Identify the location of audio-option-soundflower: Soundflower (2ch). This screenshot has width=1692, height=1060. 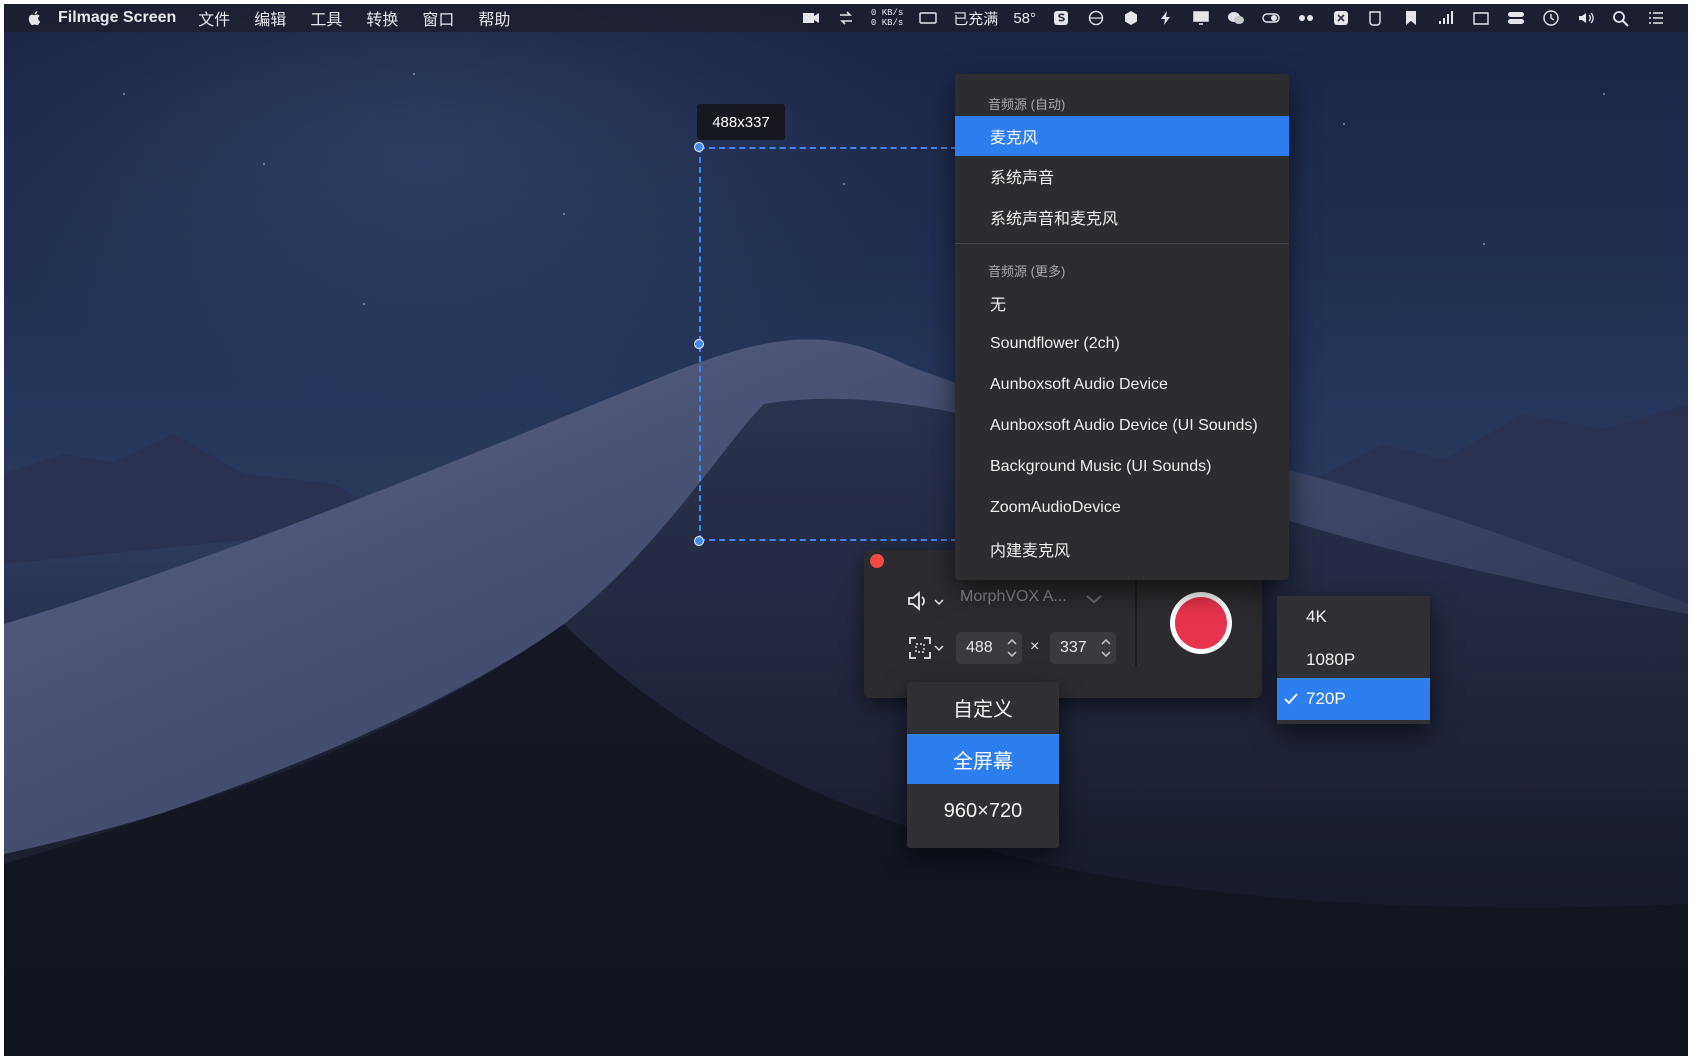
(1122, 344).